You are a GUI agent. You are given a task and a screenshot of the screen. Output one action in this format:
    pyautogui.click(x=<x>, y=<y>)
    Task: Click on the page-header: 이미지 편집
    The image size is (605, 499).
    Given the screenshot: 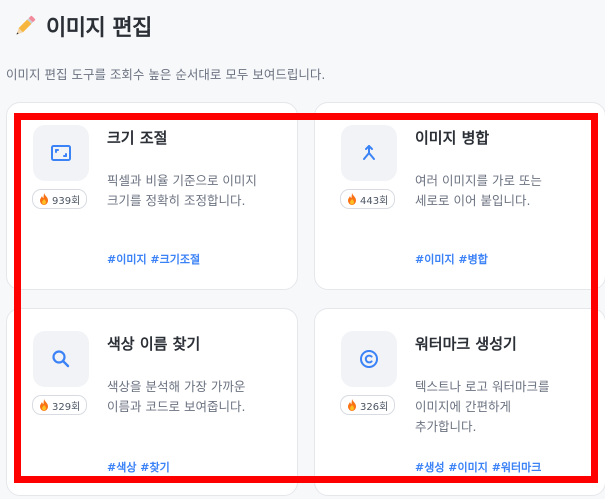 What is the action you would take?
    pyautogui.click(x=82, y=26)
    